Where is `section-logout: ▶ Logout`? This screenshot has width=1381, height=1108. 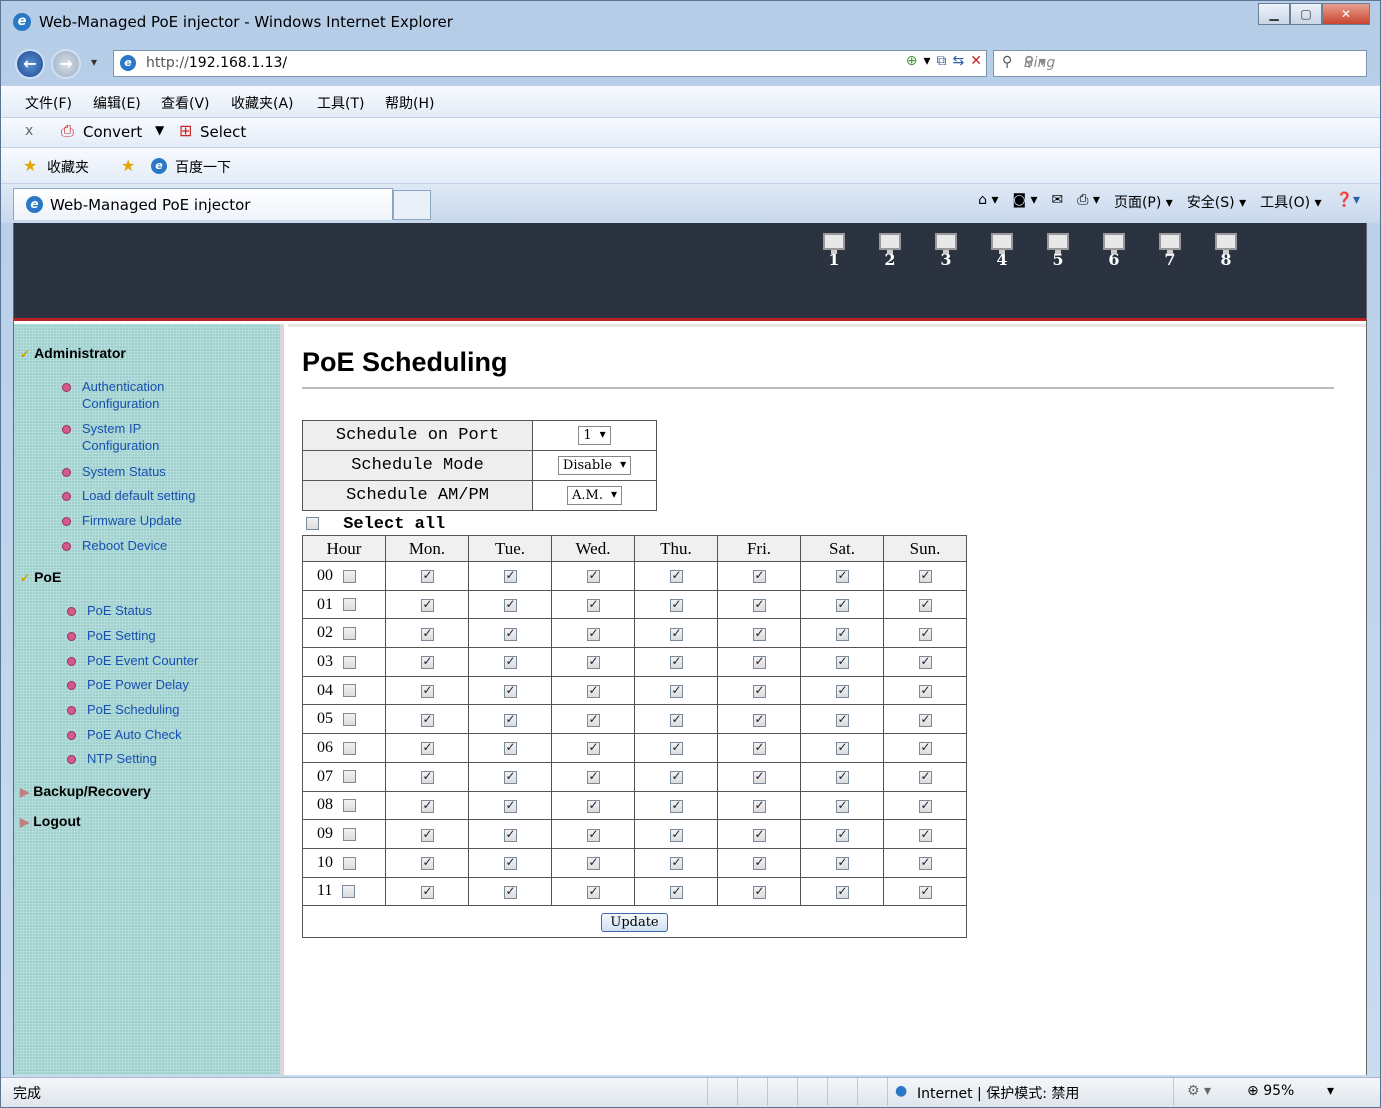
section-logout: ▶ Logout is located at coordinates (50, 821).